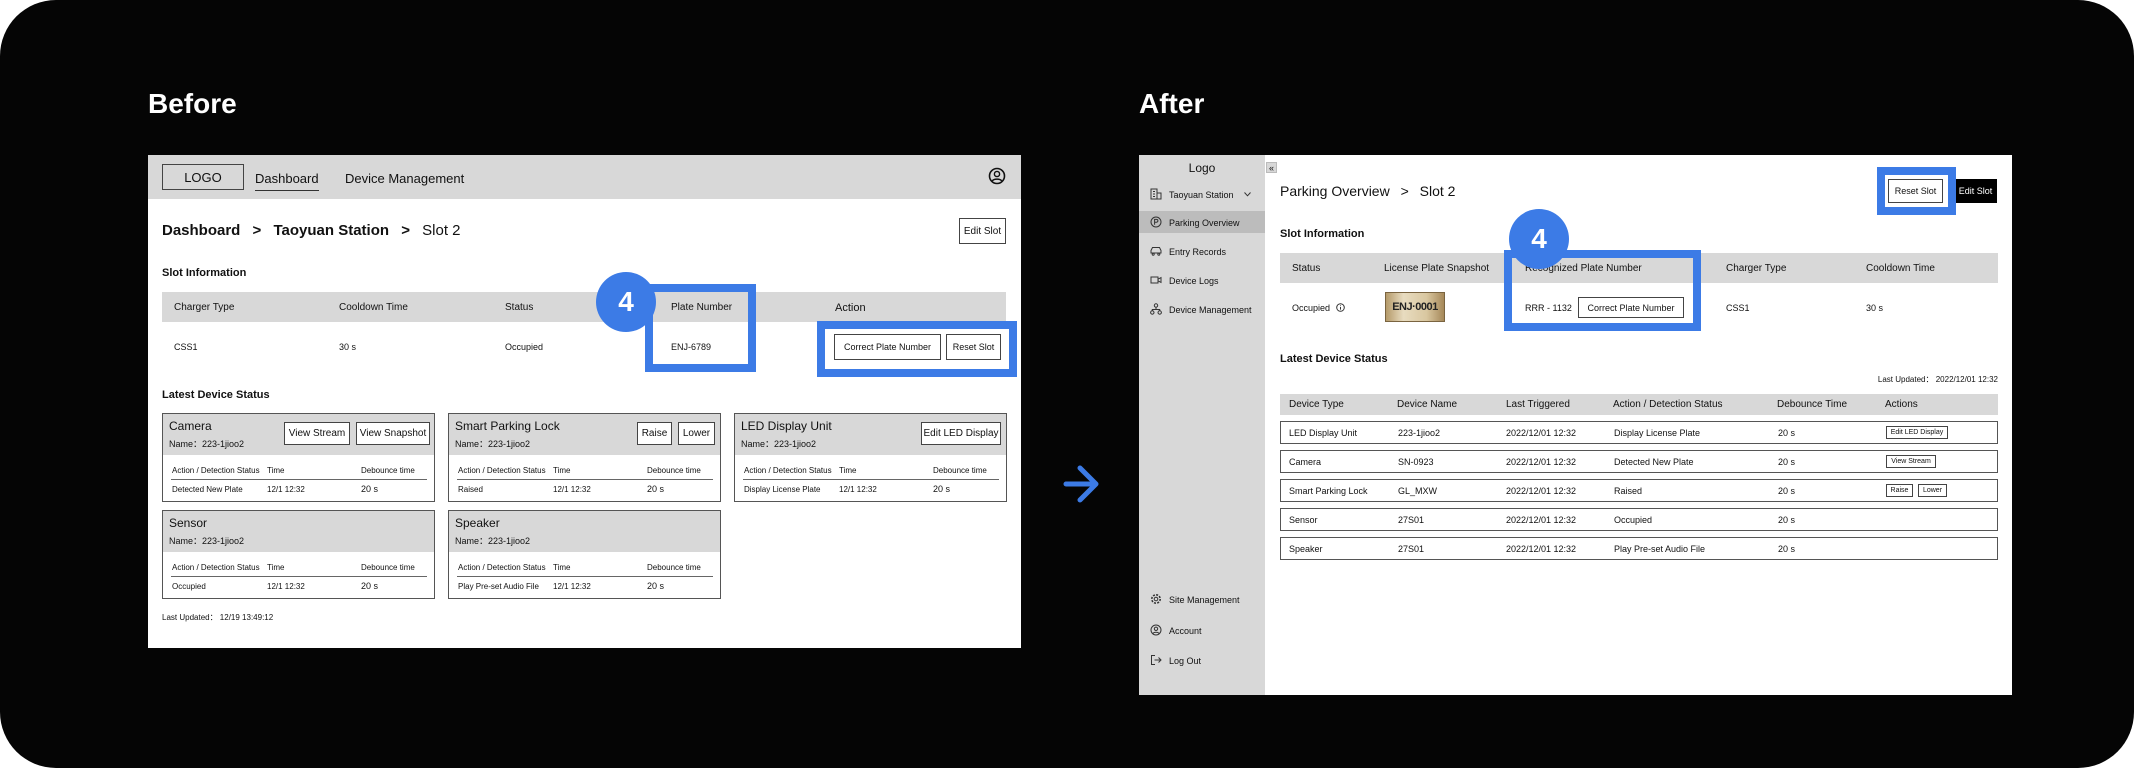 This screenshot has height=768, width=2134. I want to click on nav-device-management: Device Management, so click(404, 178).